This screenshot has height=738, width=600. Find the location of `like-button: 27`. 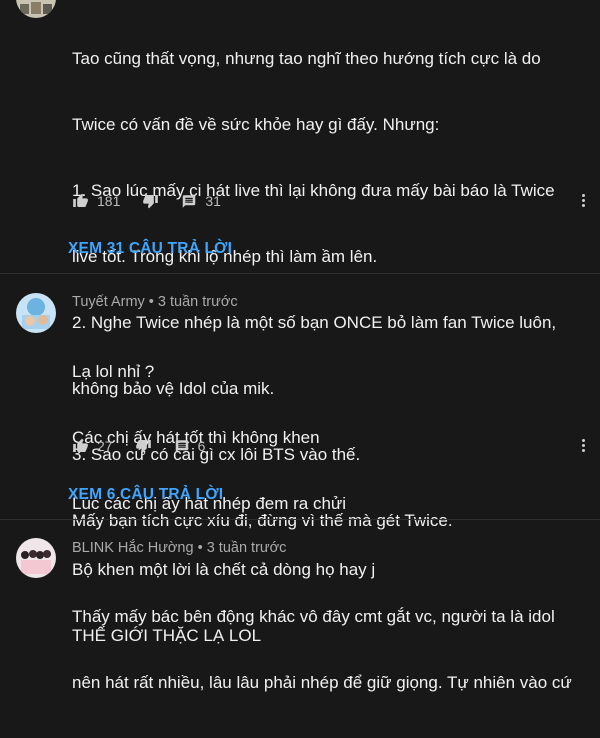

like-button: 27 is located at coordinates (92, 446).